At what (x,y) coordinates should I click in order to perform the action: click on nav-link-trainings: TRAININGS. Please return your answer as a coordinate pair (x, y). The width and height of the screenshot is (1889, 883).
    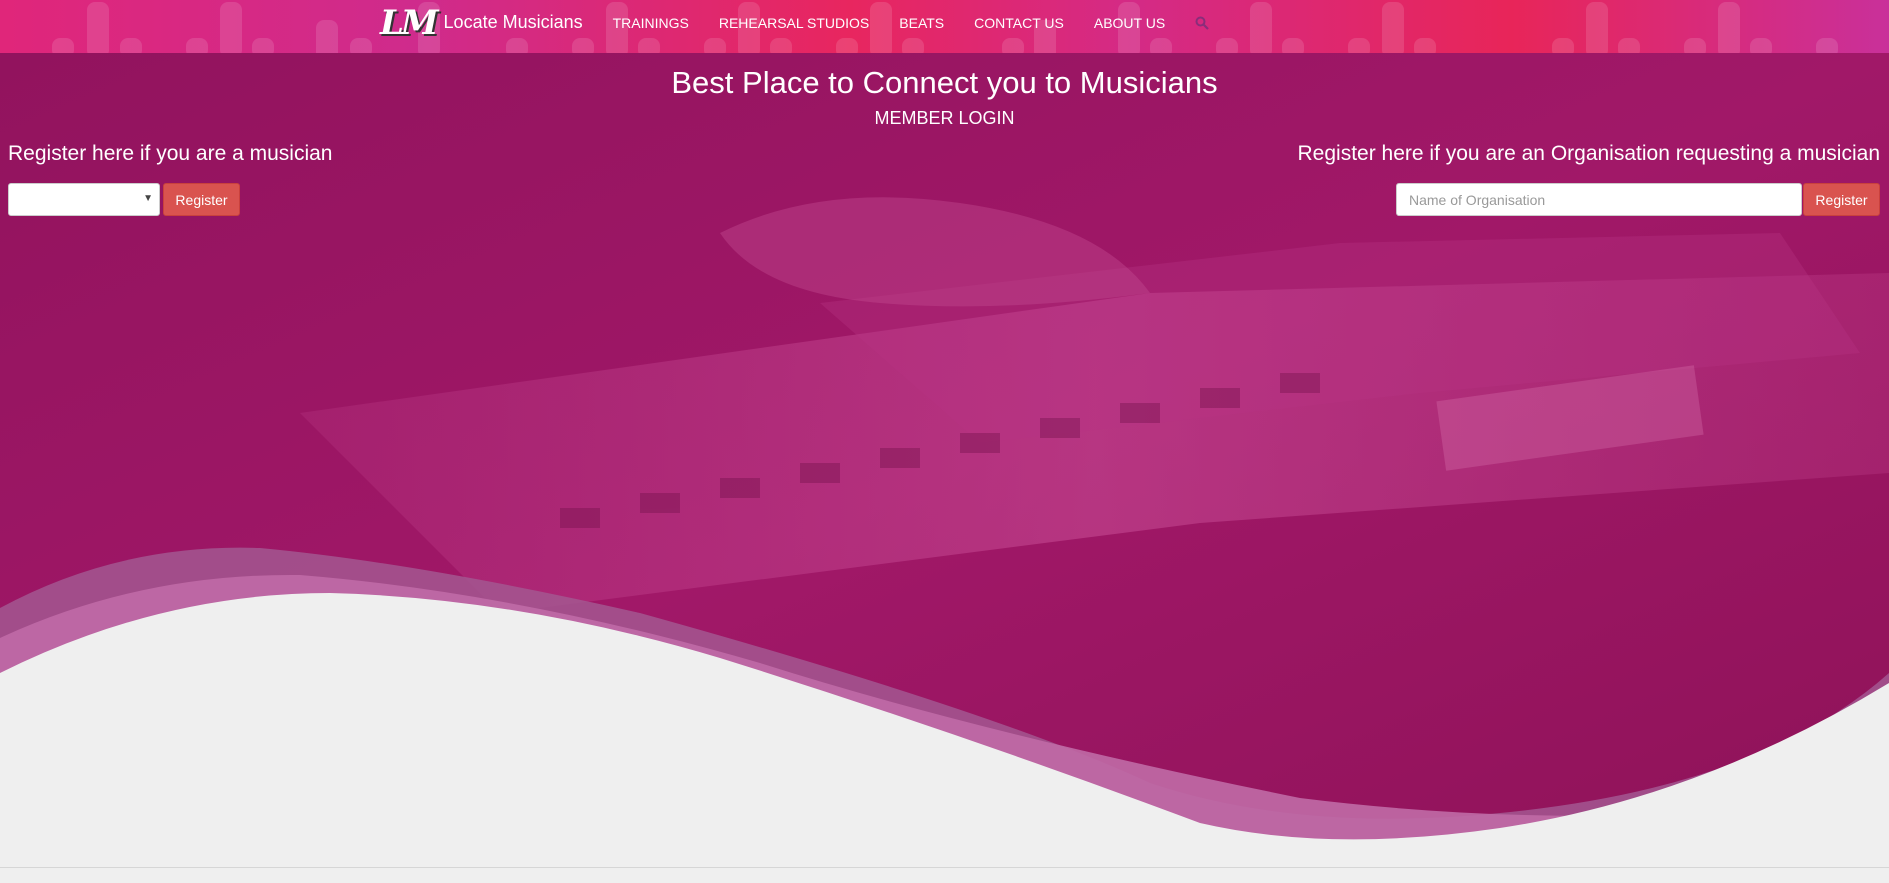
    Looking at the image, I should click on (651, 23).